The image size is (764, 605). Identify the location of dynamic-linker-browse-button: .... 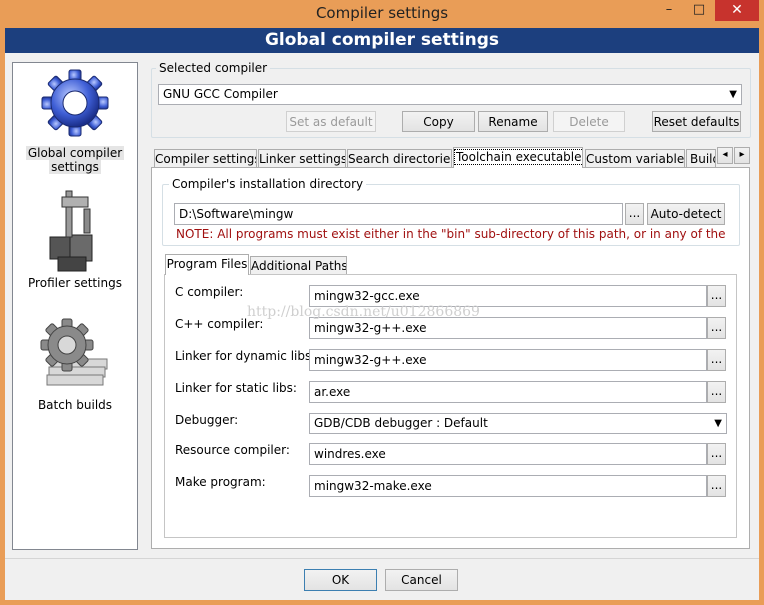
(716, 360).